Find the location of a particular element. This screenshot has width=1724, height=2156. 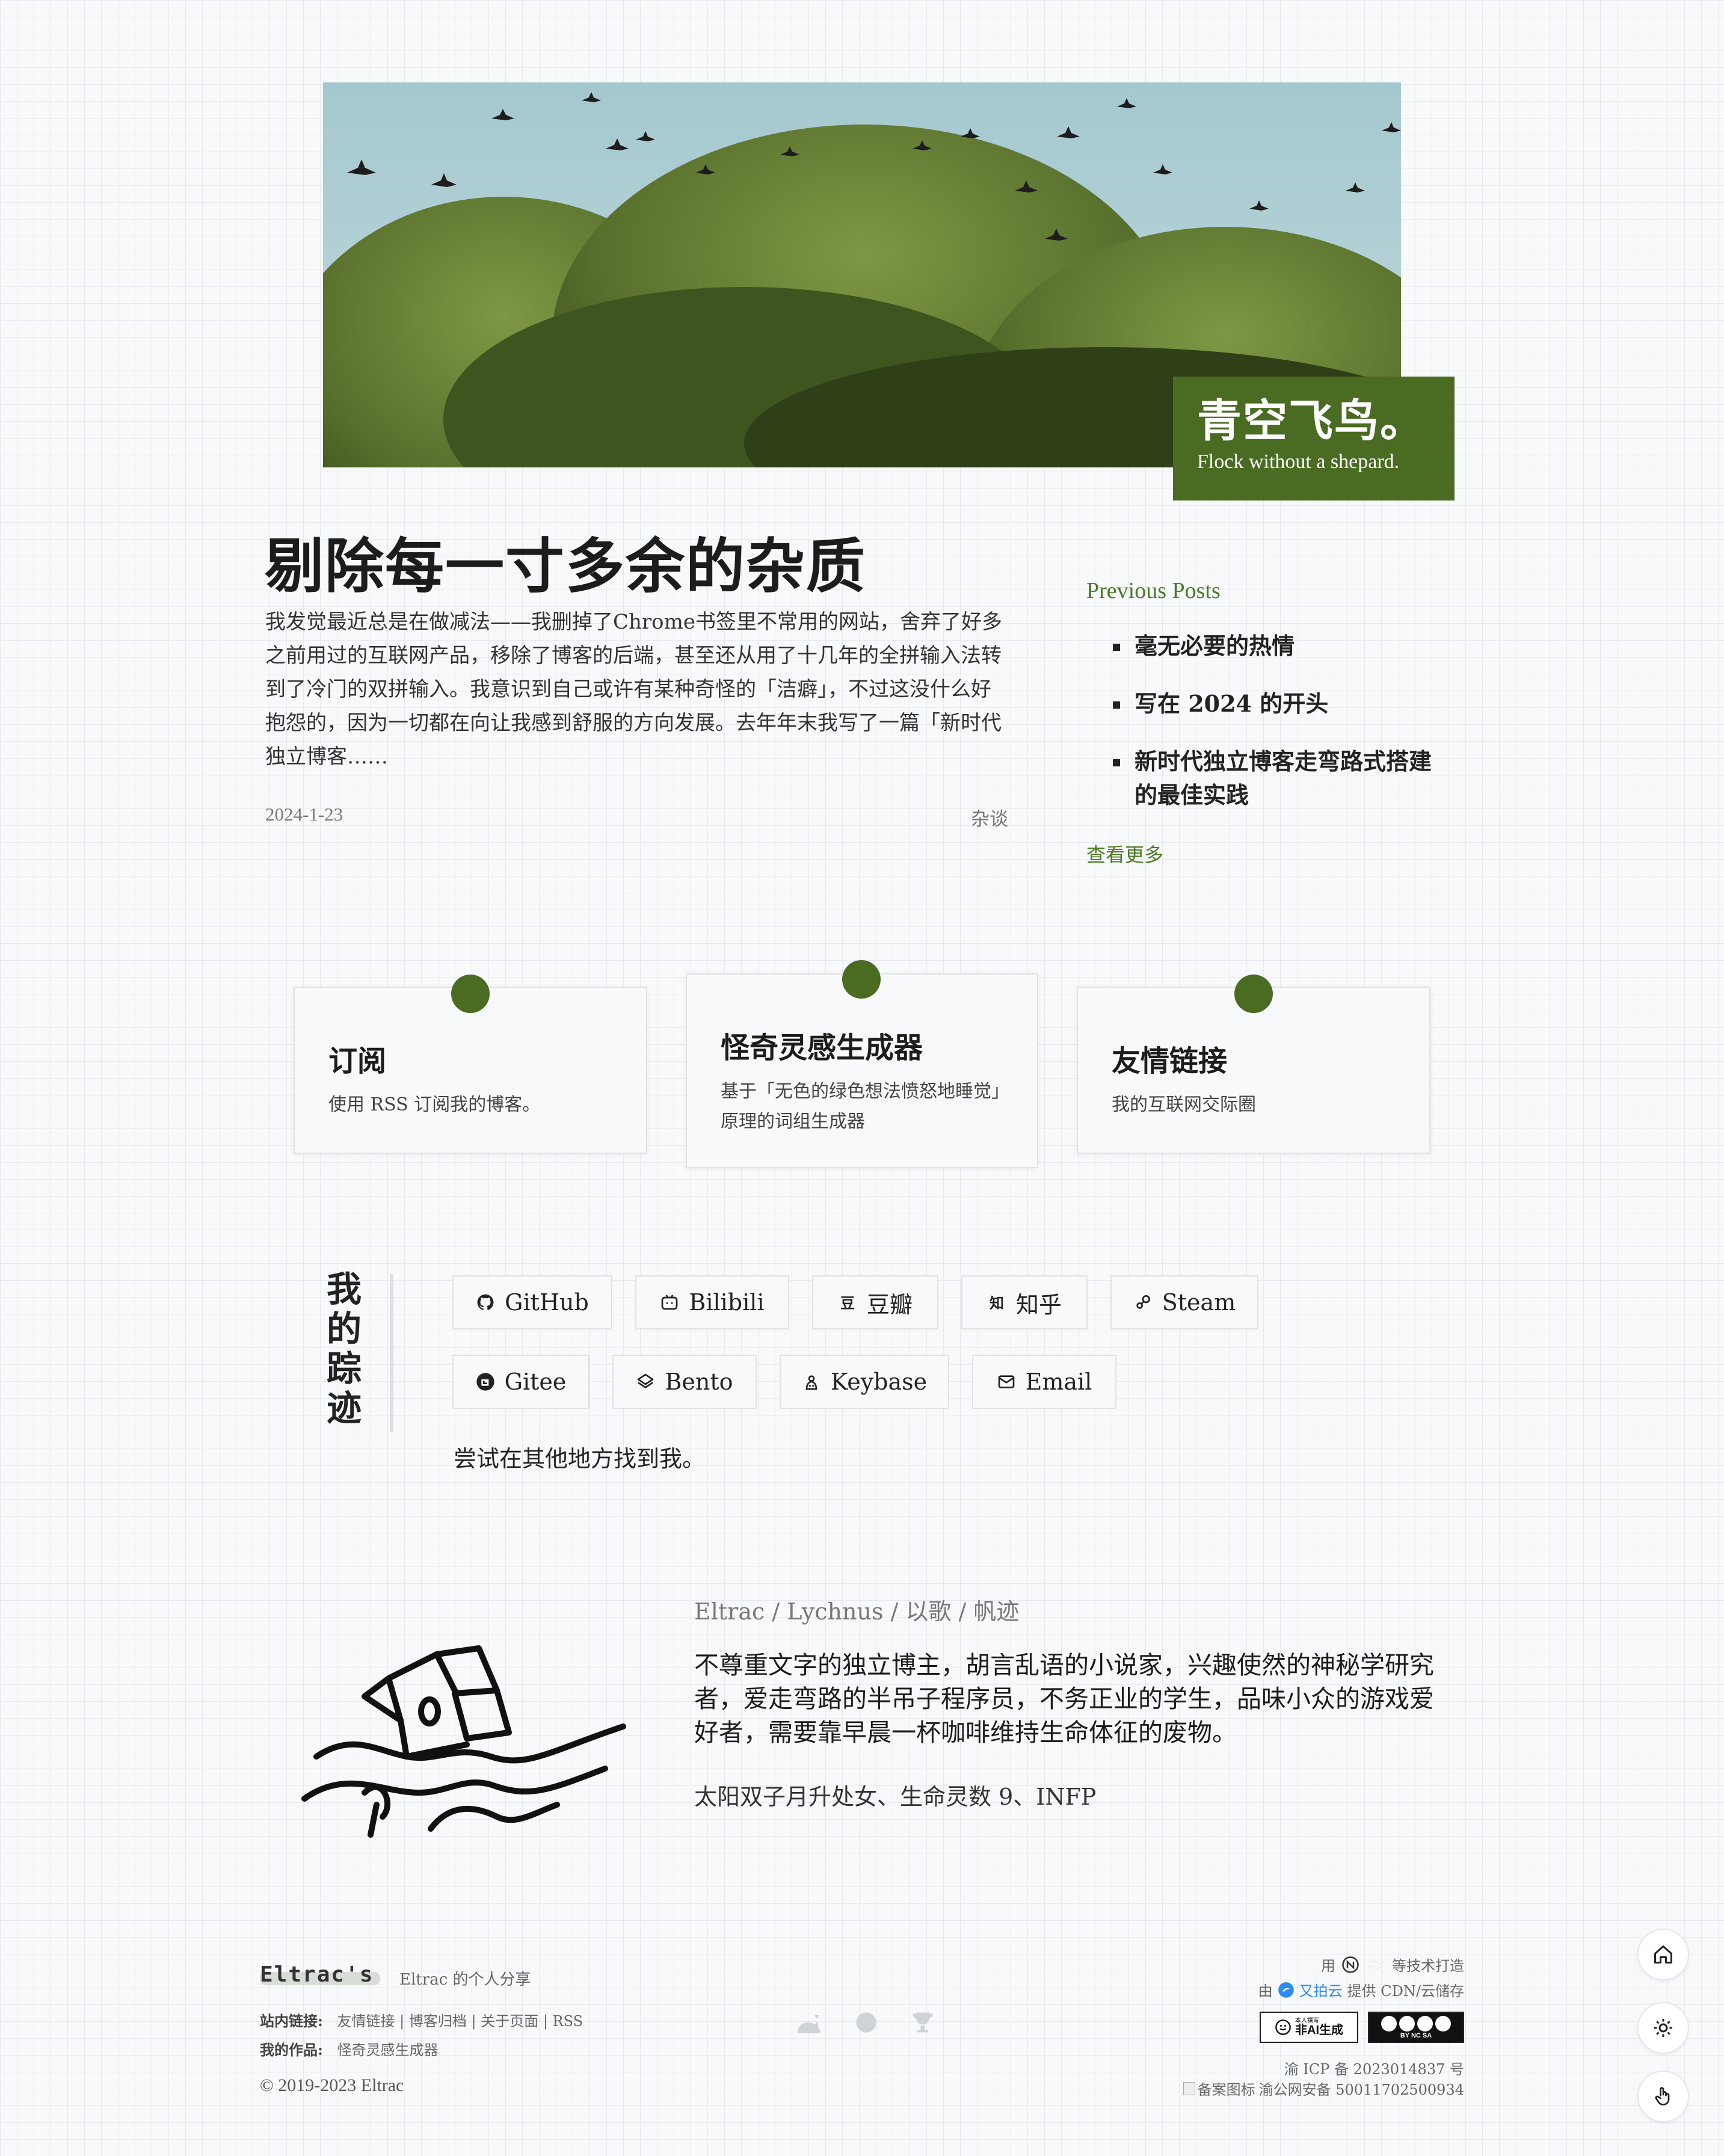

built-with: 用 等技术打造 is located at coordinates (1392, 1965).